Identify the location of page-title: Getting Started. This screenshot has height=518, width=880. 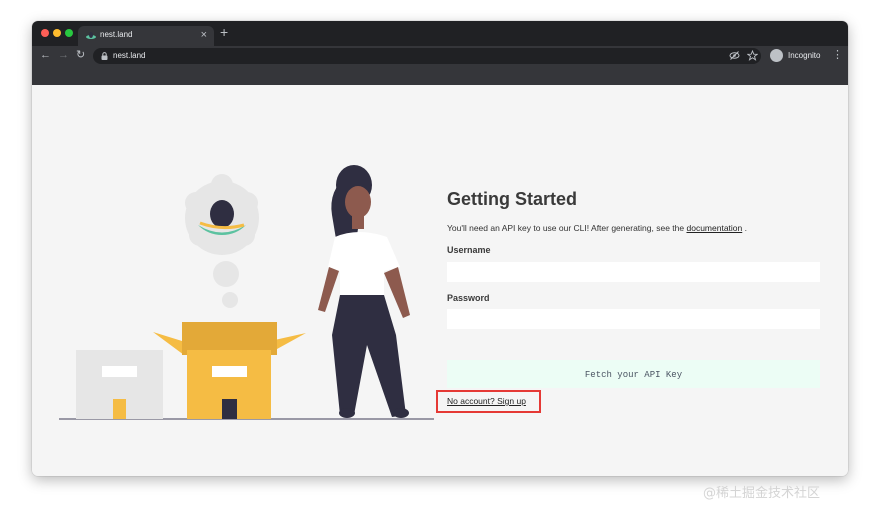
(512, 199).